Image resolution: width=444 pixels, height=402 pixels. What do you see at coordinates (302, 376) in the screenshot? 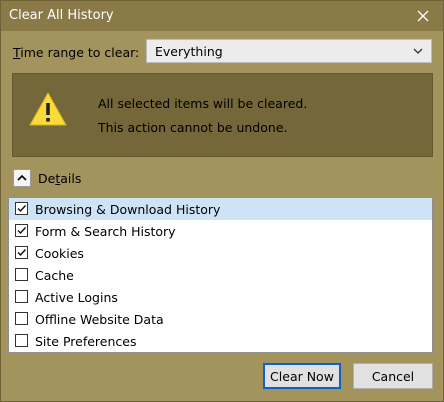
I see `clear-now-button: Clear Now` at bounding box center [302, 376].